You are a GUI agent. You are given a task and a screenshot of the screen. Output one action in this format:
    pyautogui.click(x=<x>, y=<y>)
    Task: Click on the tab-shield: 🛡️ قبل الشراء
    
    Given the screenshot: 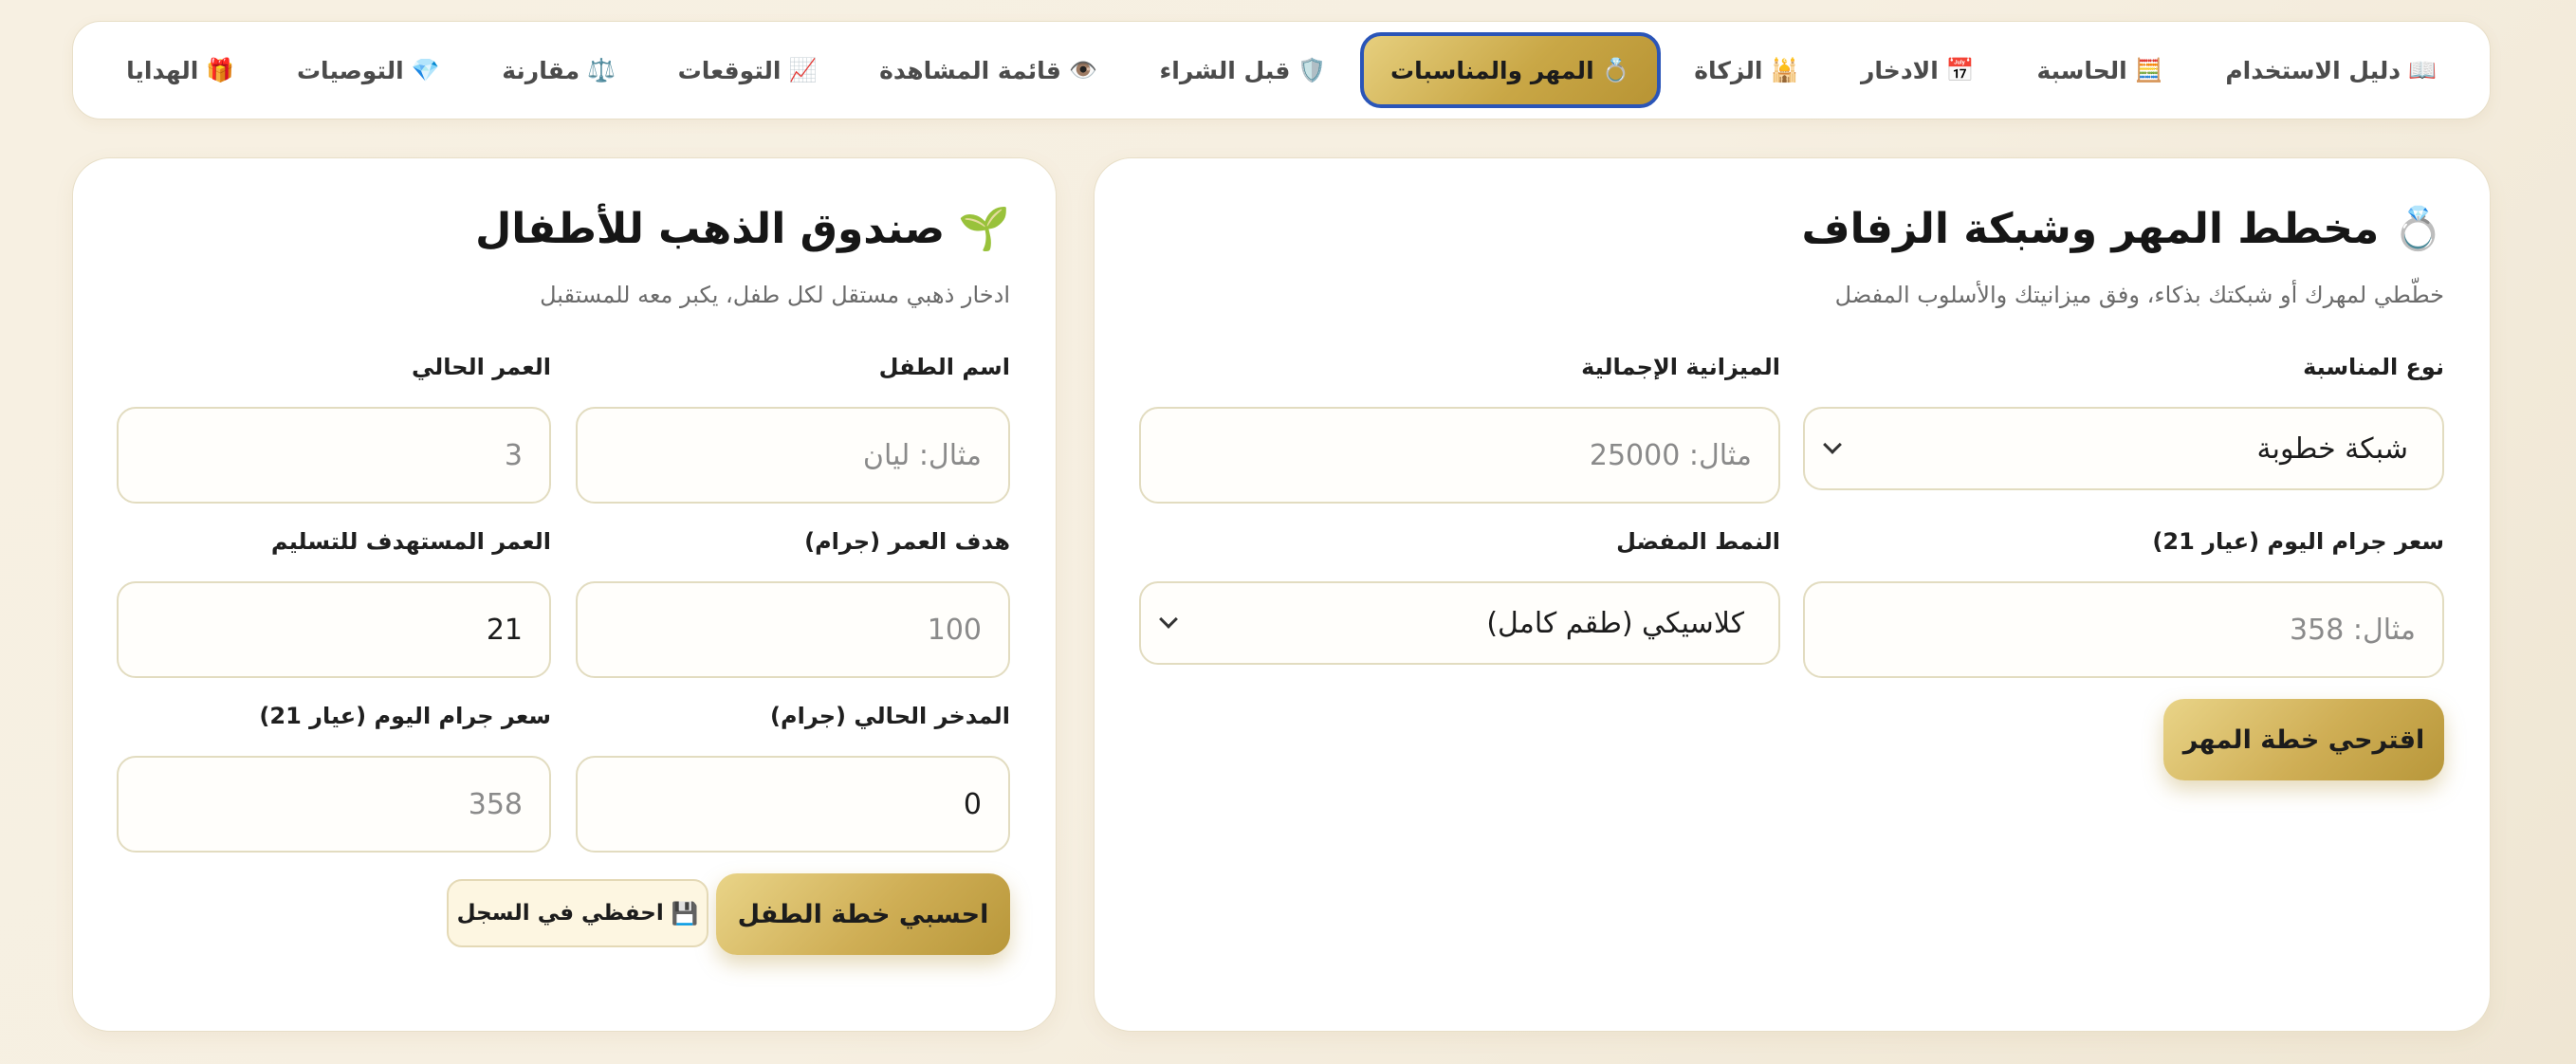 What is the action you would take?
    pyautogui.click(x=1243, y=70)
    